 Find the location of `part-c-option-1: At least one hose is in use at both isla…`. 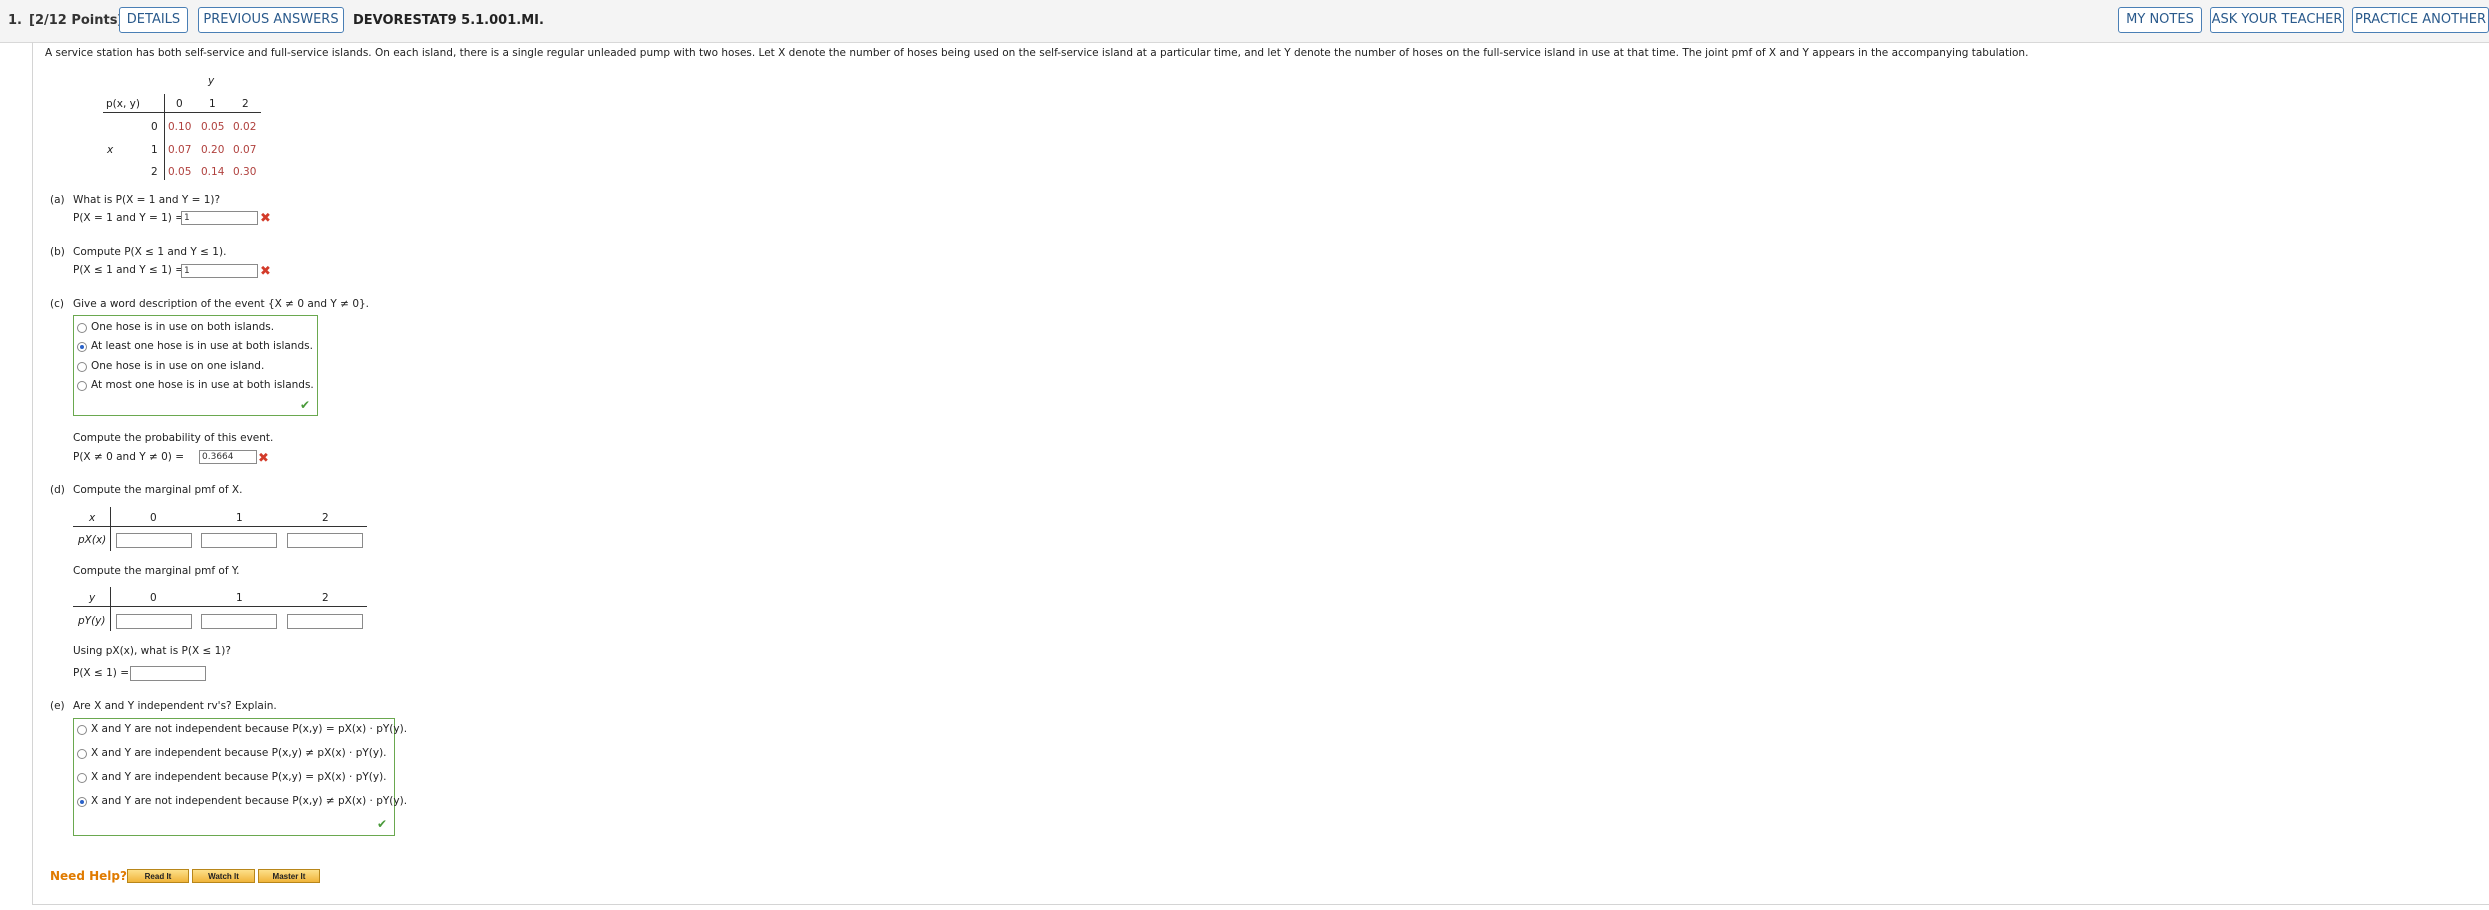

part-c-option-1: At least one hose is in use at both isla… is located at coordinates (202, 346).